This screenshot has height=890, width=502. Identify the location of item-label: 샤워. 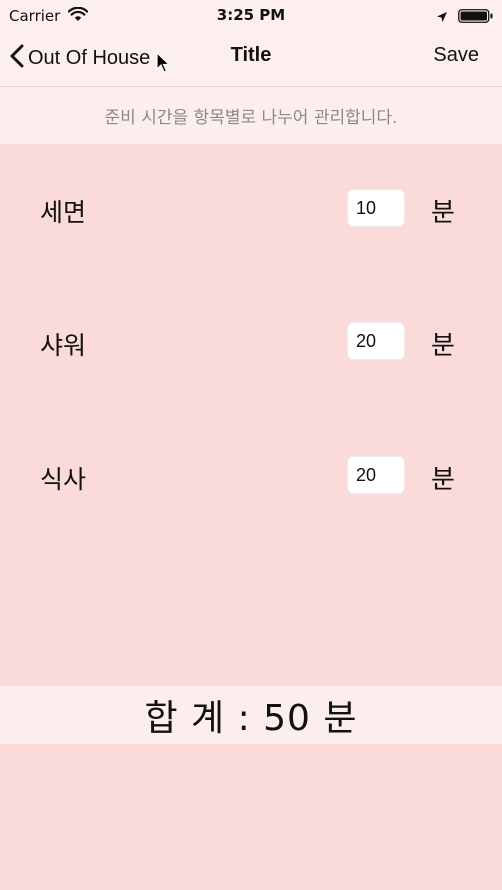
(63, 345).